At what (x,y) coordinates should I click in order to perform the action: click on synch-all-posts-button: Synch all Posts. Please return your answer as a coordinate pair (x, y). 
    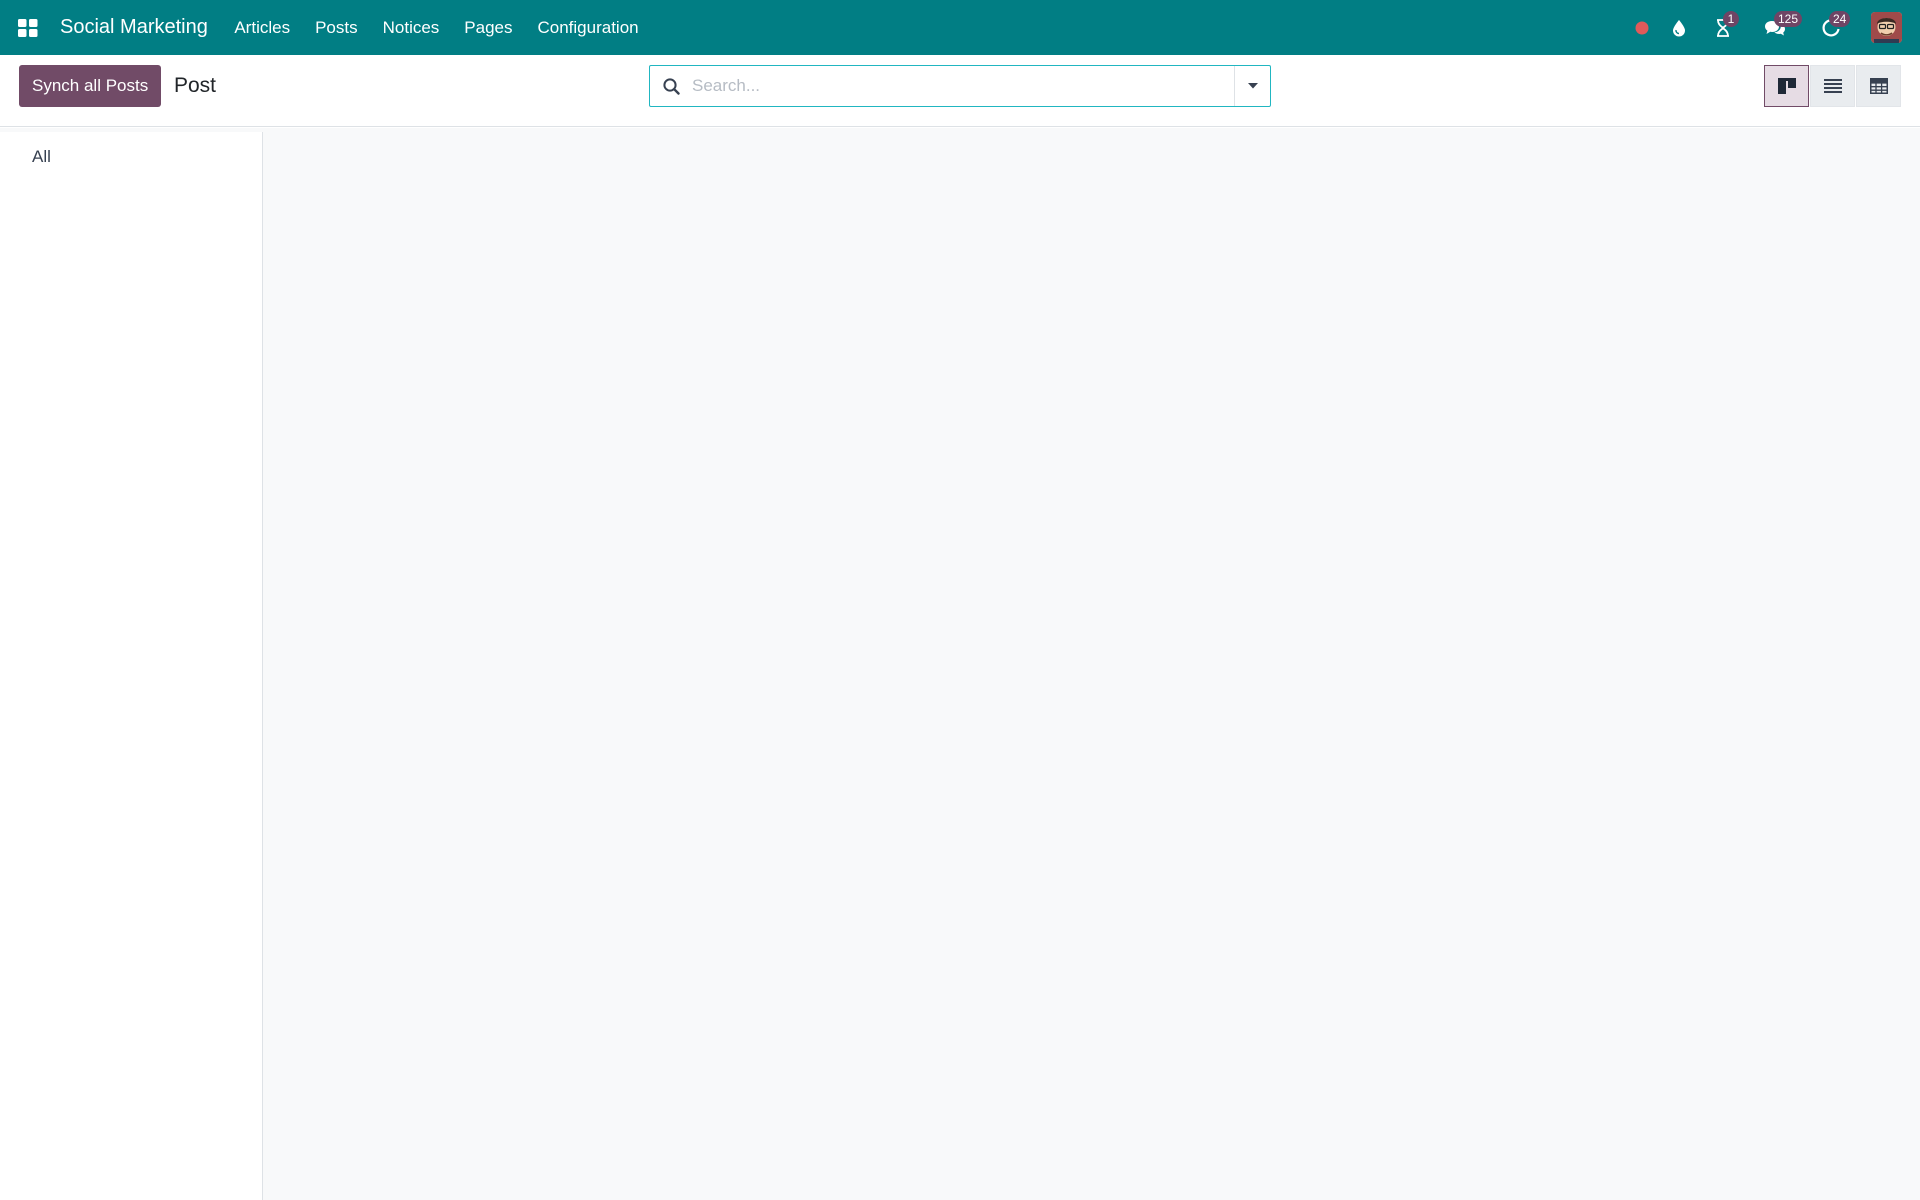
    Looking at the image, I should click on (90, 86).